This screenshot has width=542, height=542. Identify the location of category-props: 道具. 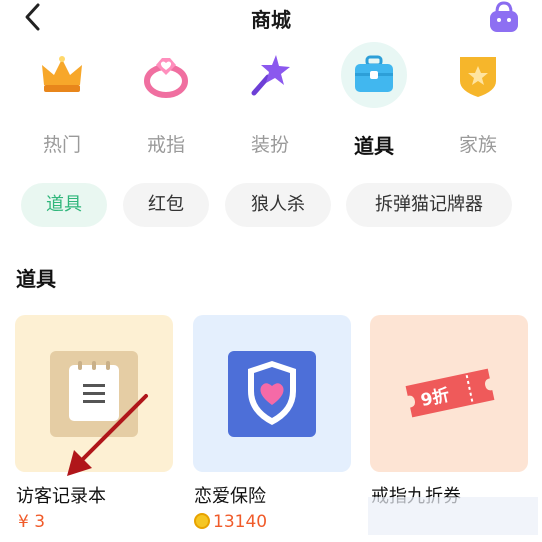
(374, 102).